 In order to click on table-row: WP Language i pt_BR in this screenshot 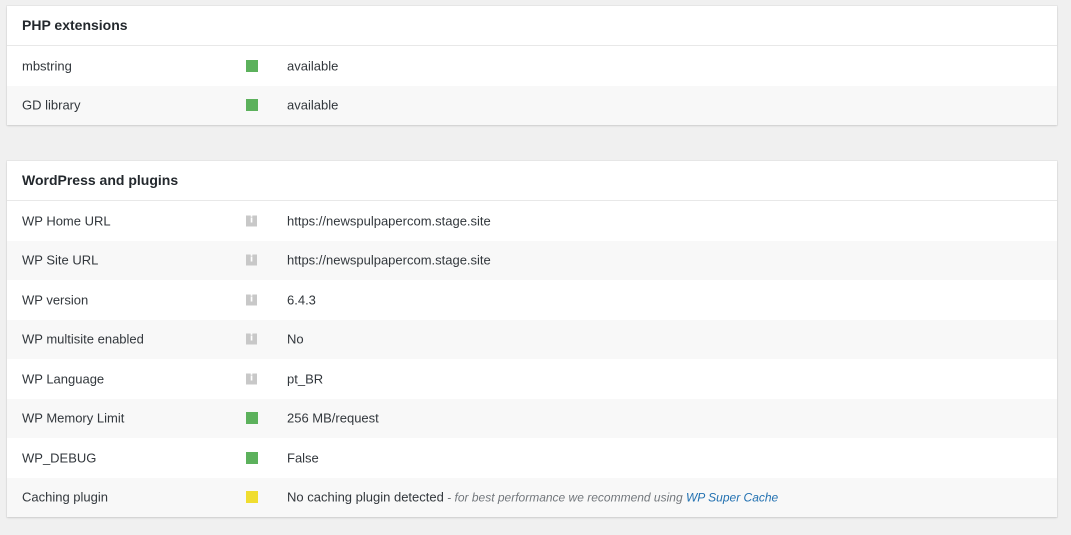, I will do `click(532, 379)`.